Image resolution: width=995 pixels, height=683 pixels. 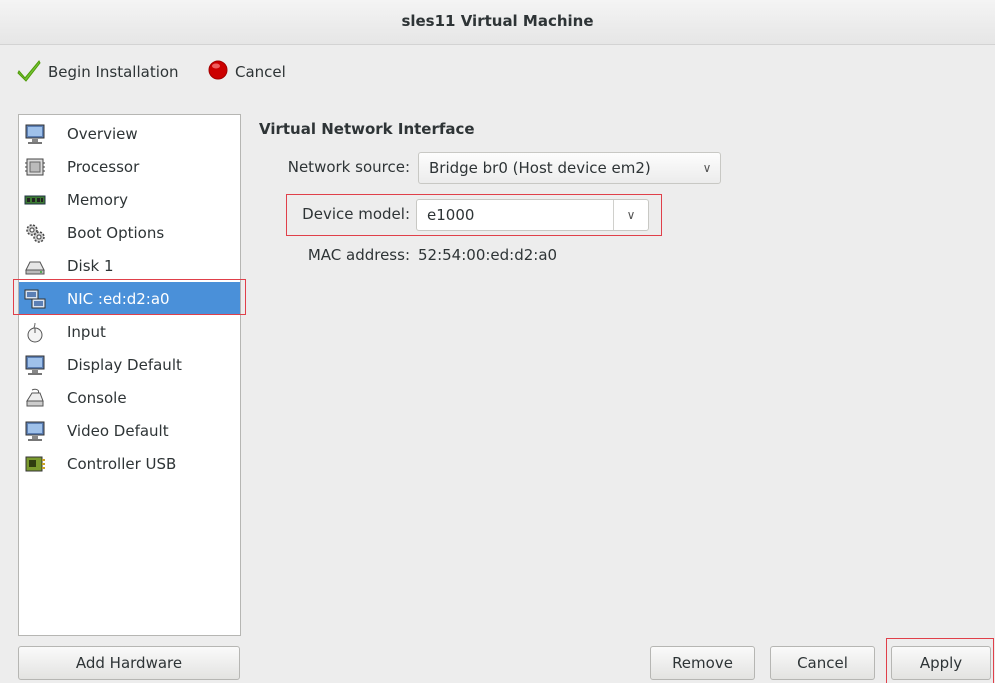 What do you see at coordinates (35, 332) in the screenshot?
I see `mouse-icon` at bounding box center [35, 332].